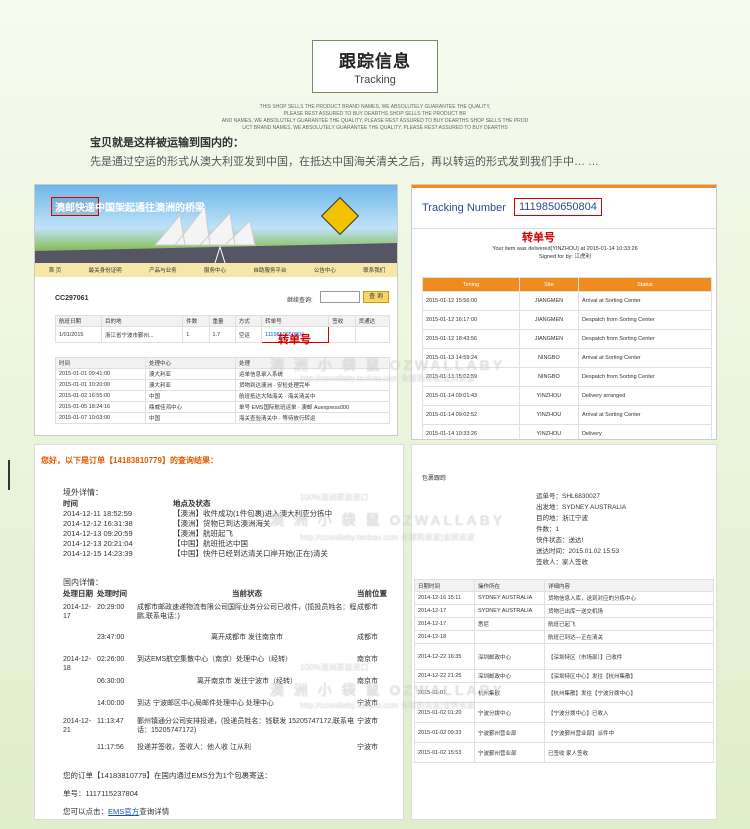  What do you see at coordinates (444, 637) in the screenshot?
I see `cell: 2014-12-18` at bounding box center [444, 637].